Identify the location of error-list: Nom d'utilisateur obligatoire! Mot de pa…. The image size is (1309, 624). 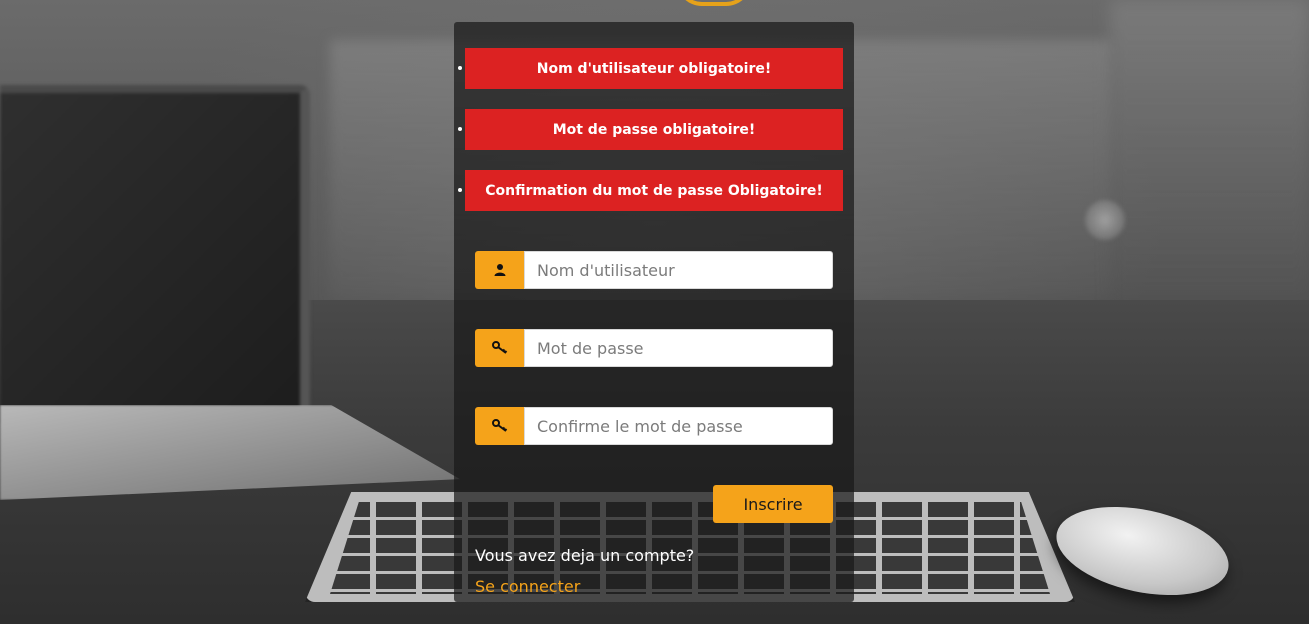
(654, 139).